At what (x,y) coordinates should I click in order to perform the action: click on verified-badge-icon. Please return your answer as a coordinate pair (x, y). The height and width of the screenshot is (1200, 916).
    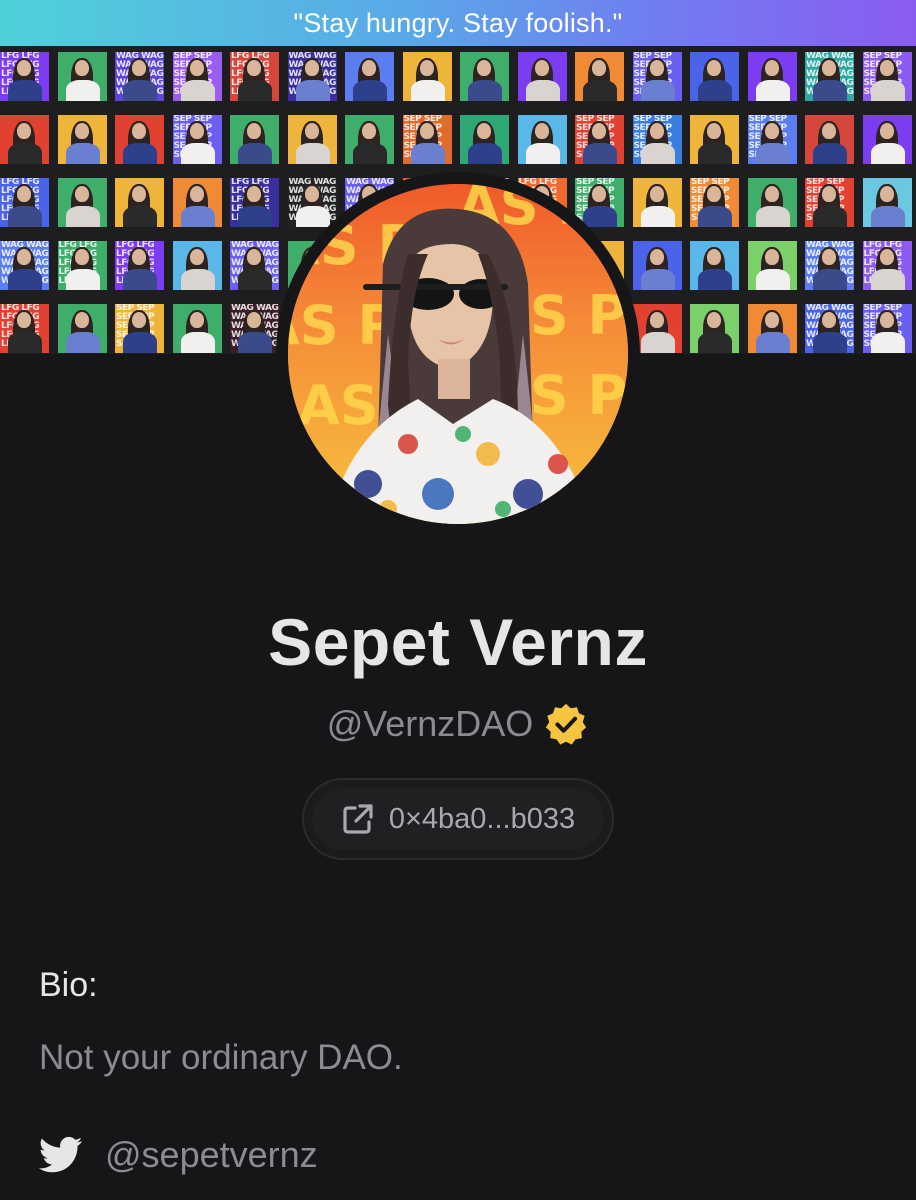
    Looking at the image, I should click on (566, 724).